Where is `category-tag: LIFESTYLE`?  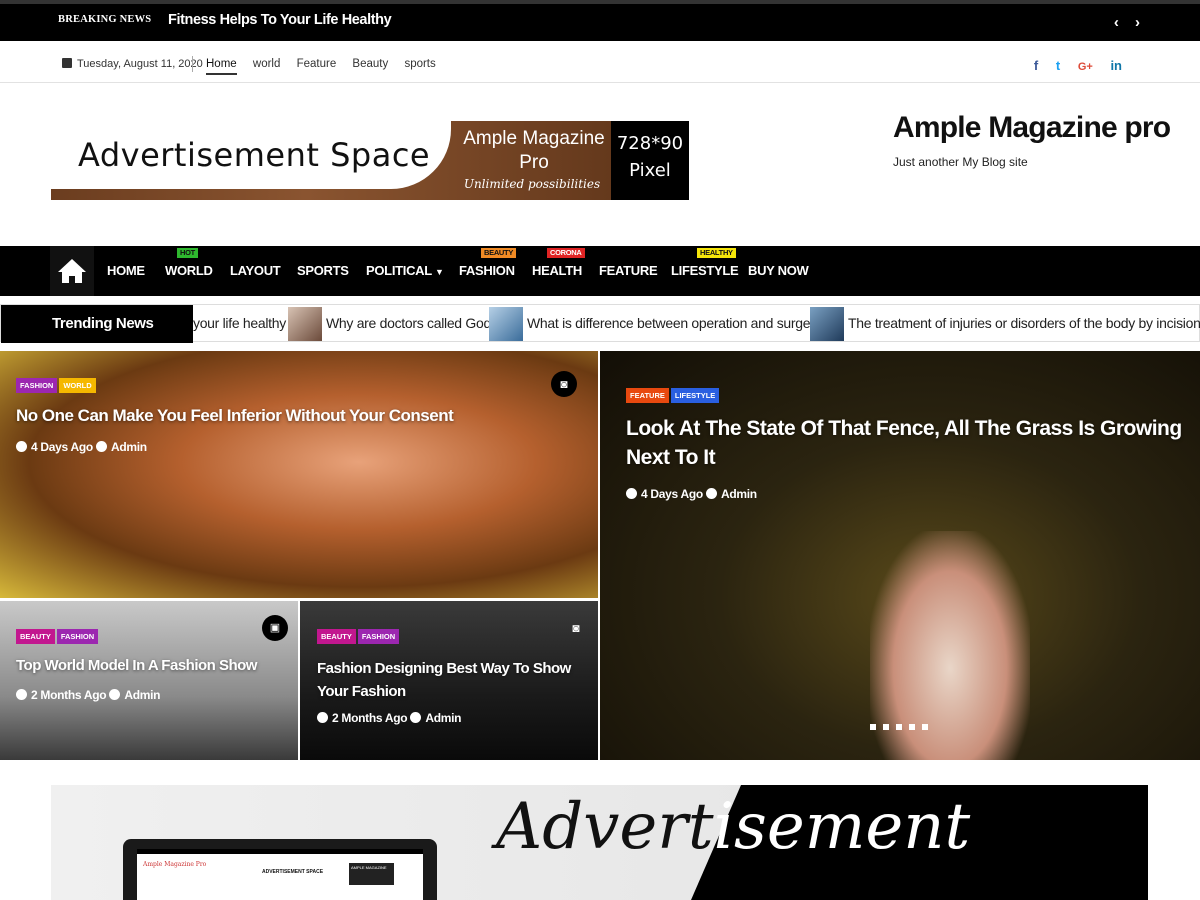 category-tag: LIFESTYLE is located at coordinates (695, 395).